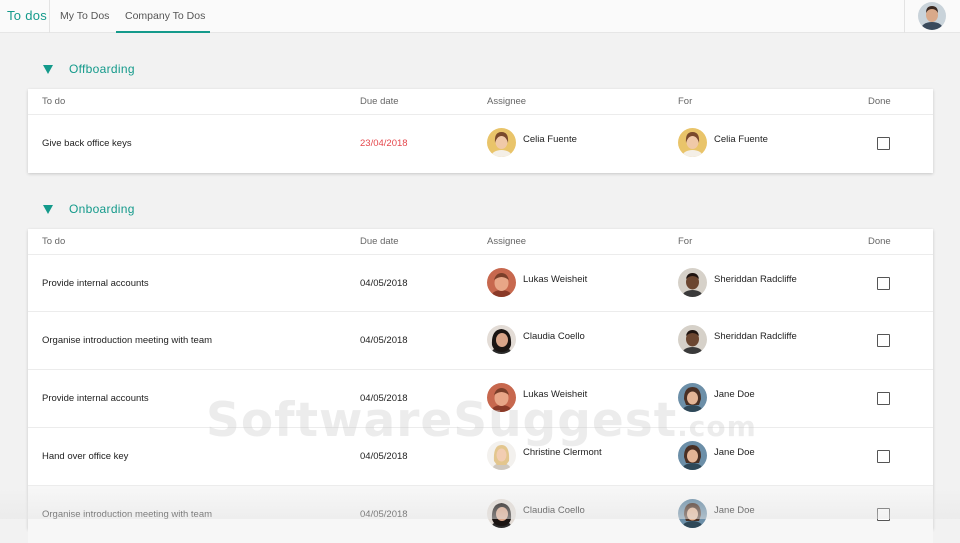 The image size is (960, 543). What do you see at coordinates (85, 456) in the screenshot?
I see `todo-title: Hand over office key` at bounding box center [85, 456].